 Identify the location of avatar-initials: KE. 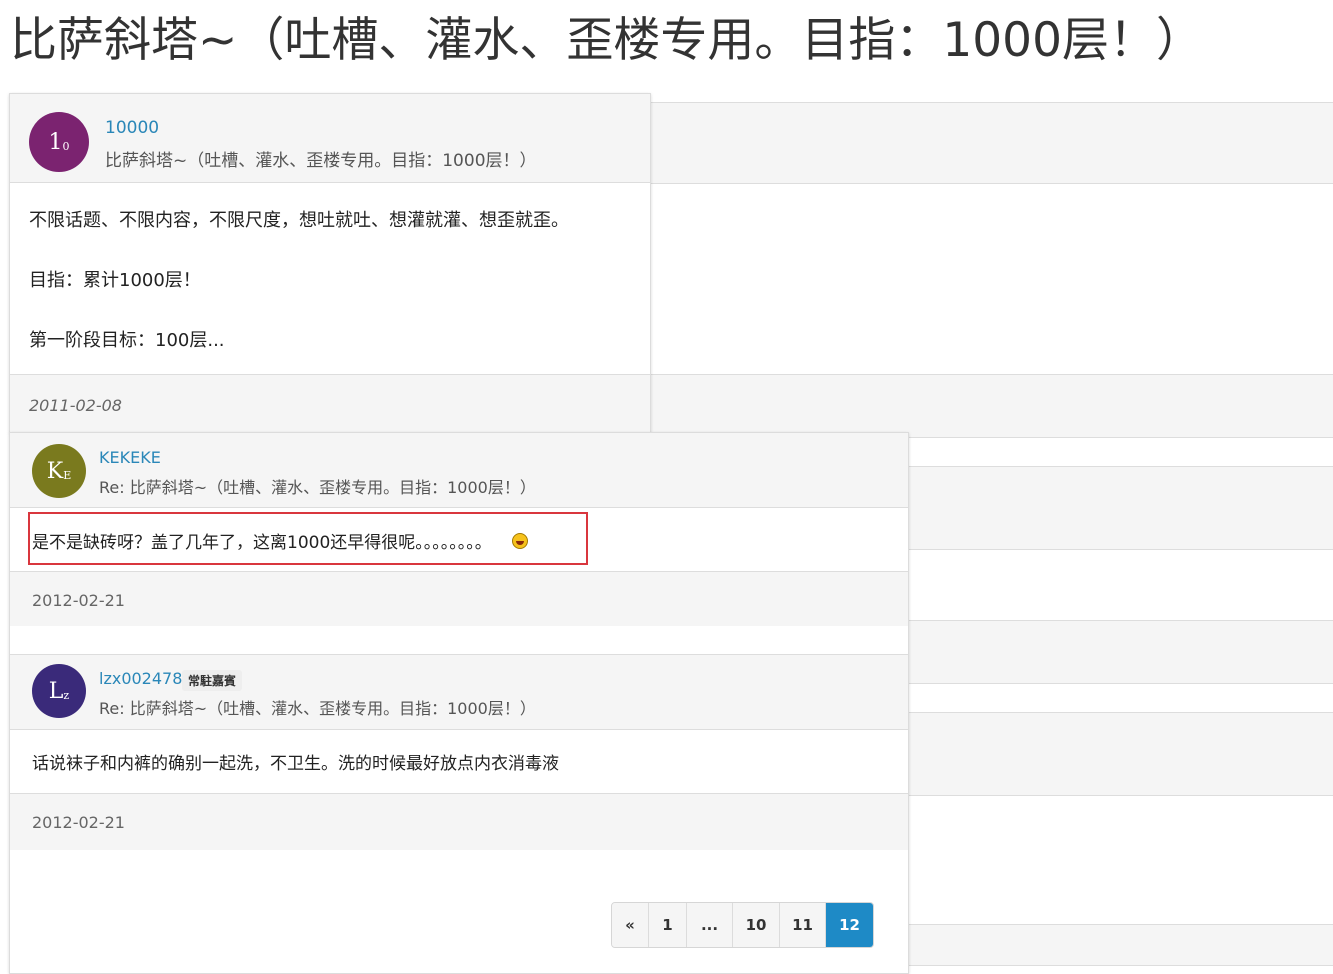
(59, 471).